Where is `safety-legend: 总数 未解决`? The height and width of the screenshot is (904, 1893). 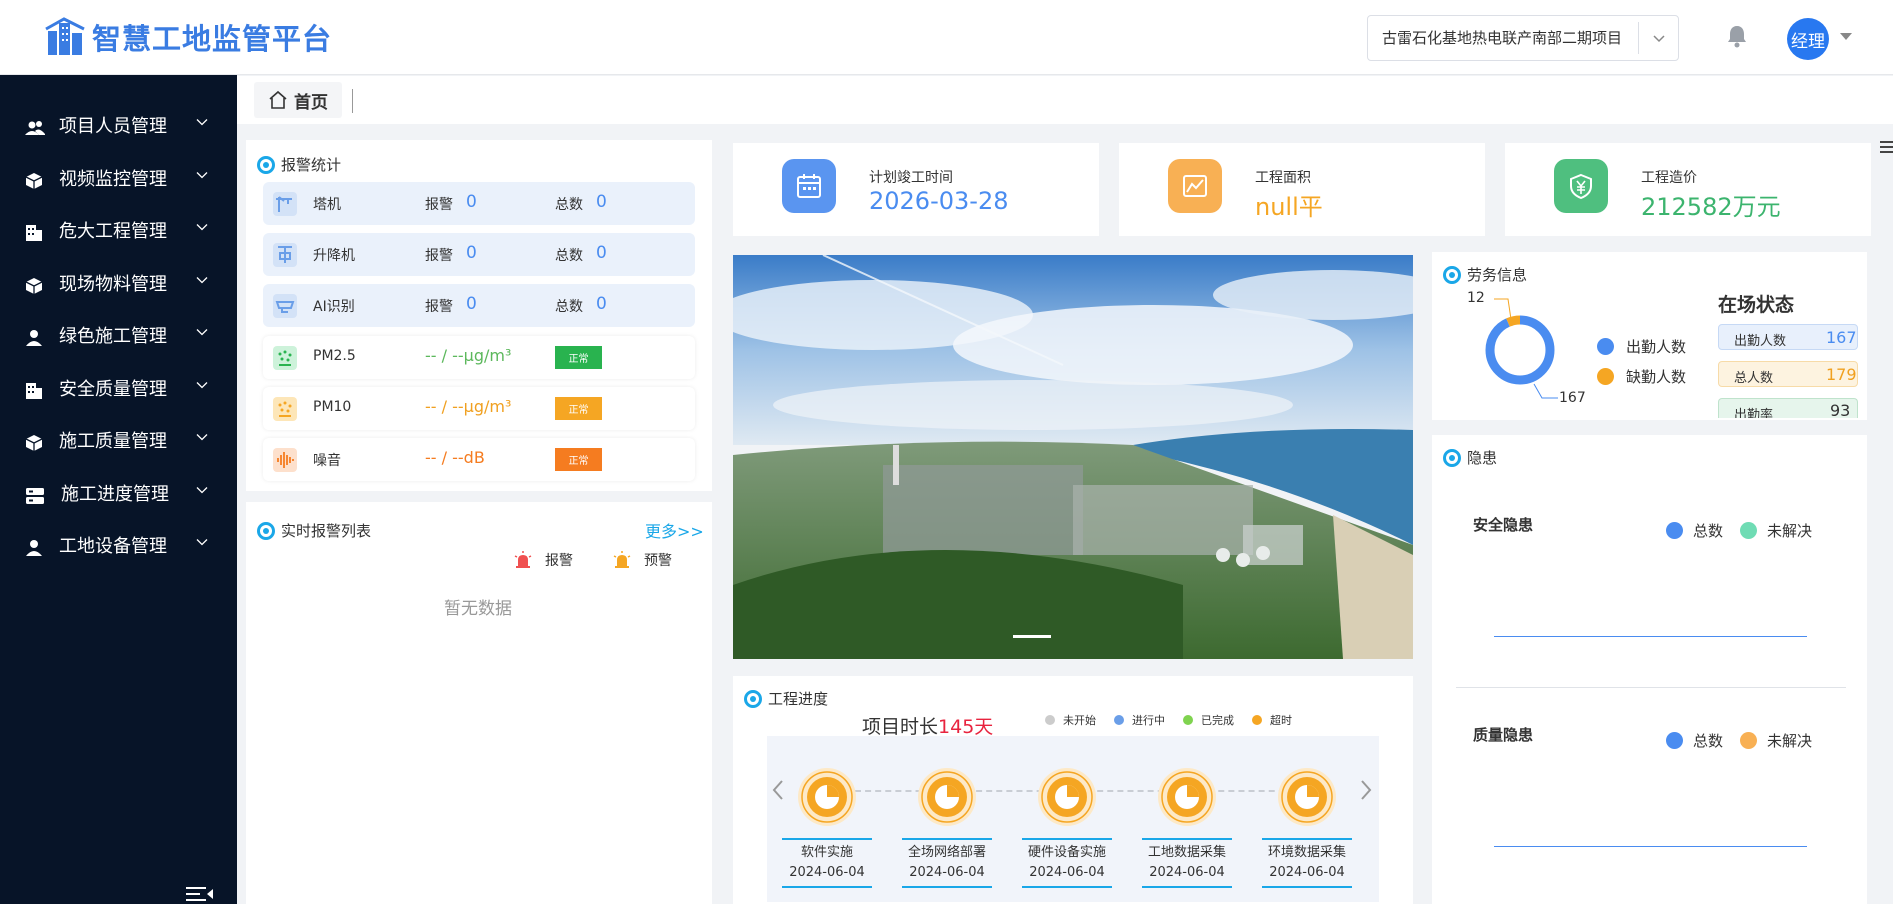
safety-legend: 总数 未解决 is located at coordinates (1739, 530).